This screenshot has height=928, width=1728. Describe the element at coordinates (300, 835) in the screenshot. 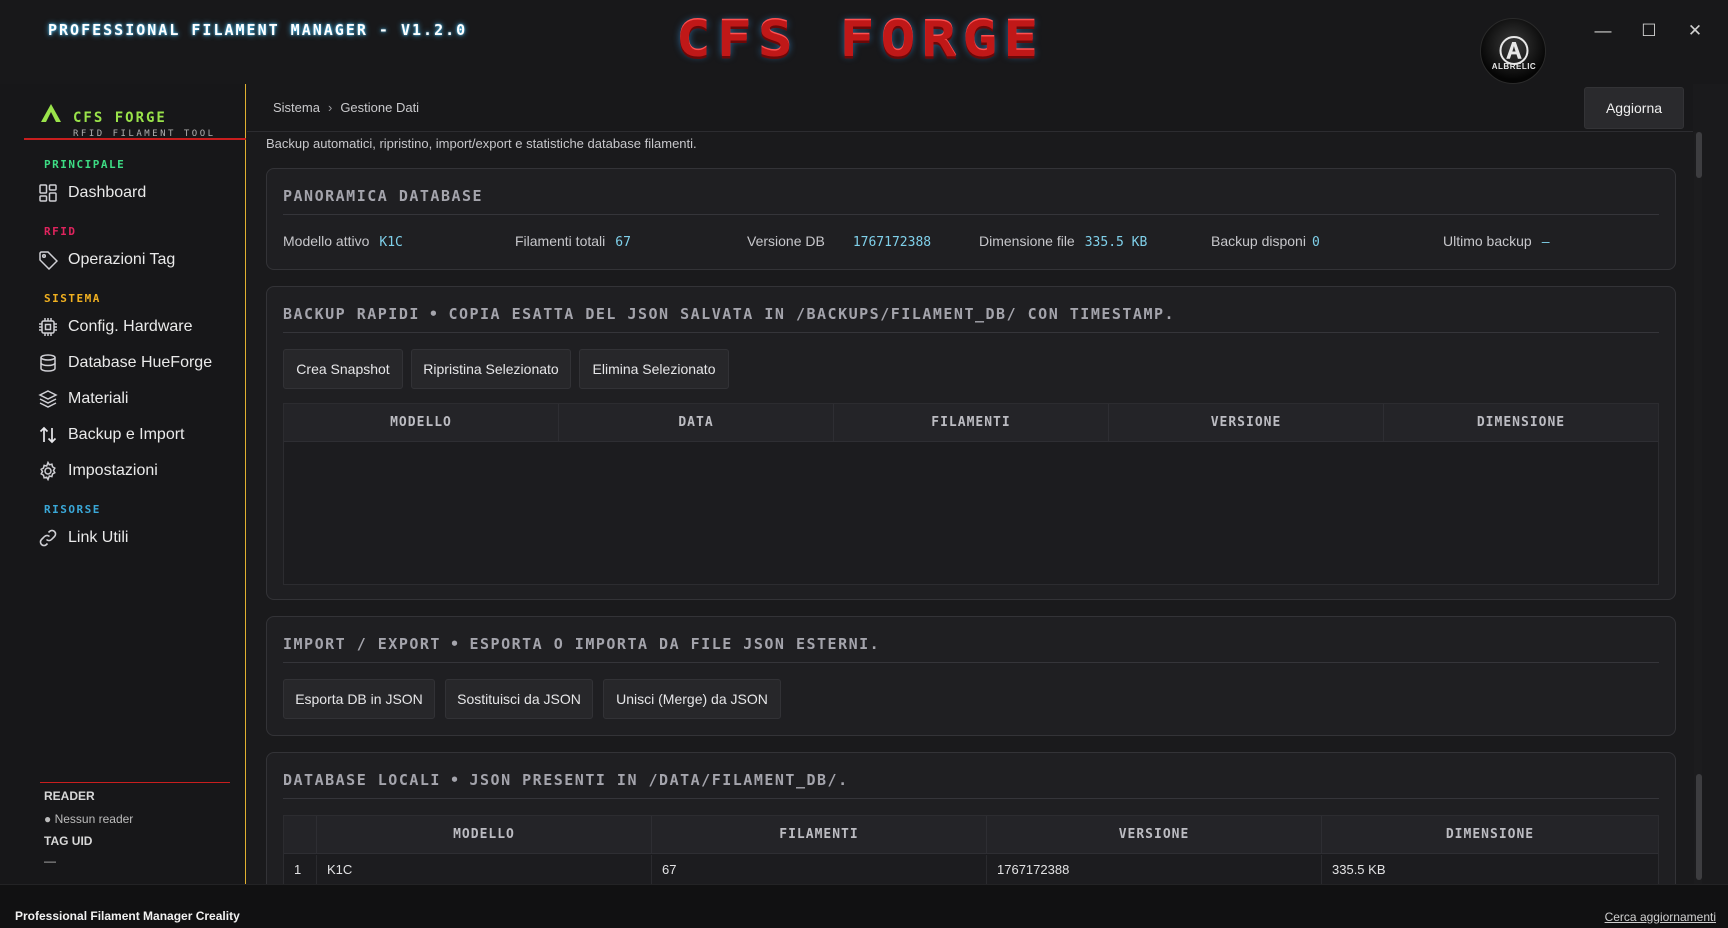

I see `column-header-index` at that location.